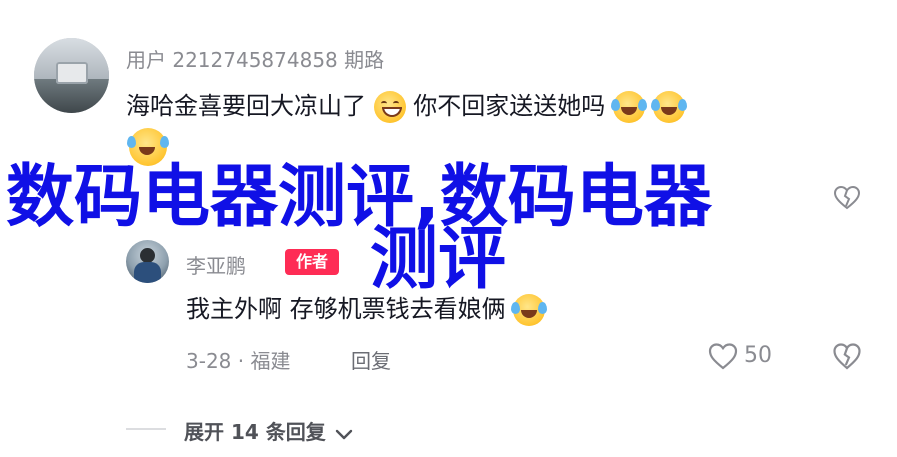  I want to click on chevron-down-icon, so click(344, 434).